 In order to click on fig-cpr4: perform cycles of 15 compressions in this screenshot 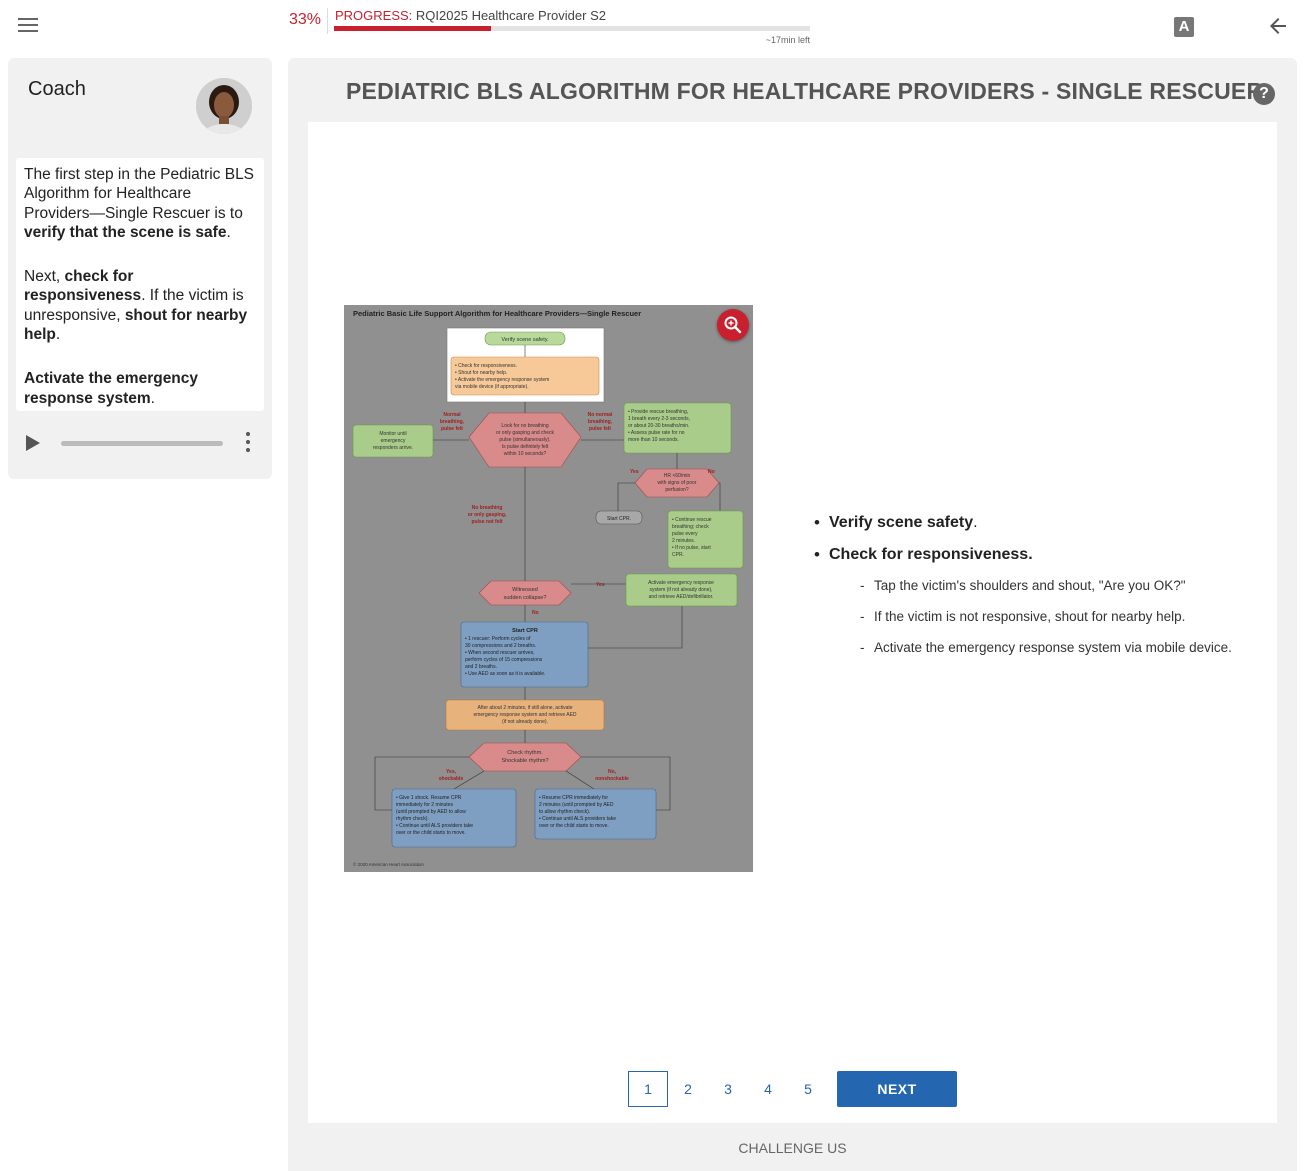, I will do `click(504, 660)`.